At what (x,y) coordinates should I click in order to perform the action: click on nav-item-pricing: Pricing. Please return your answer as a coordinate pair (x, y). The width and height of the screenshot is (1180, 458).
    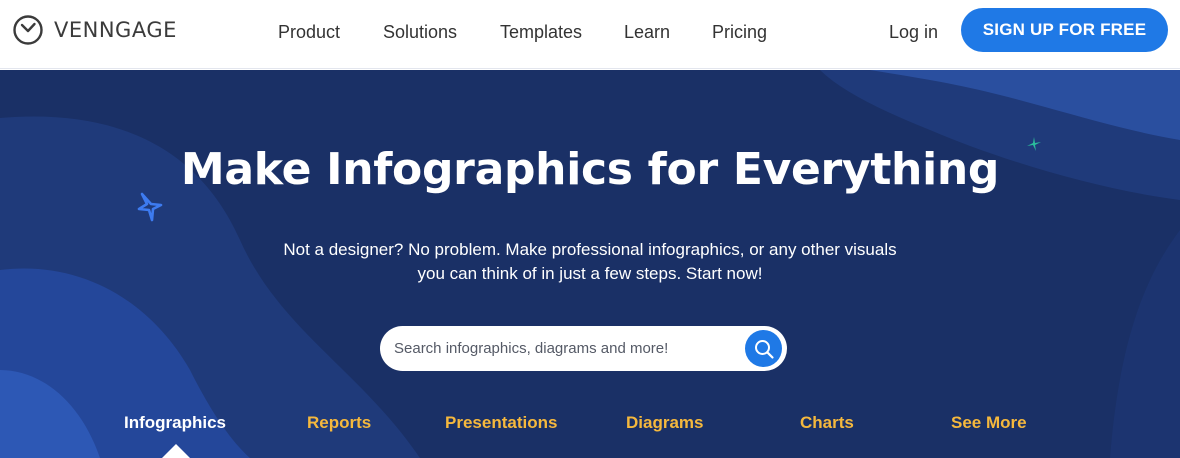
    Looking at the image, I should click on (739, 32).